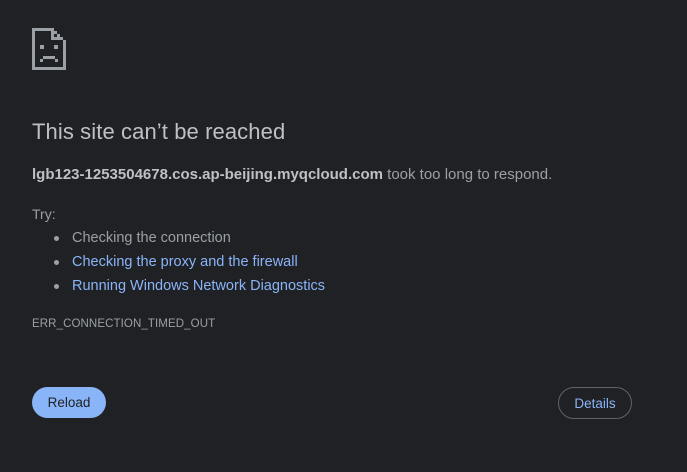 This screenshot has height=472, width=687. What do you see at coordinates (185, 262) in the screenshot?
I see `suggestion-check-proxy-link: Checking the proxy and the firewall` at bounding box center [185, 262].